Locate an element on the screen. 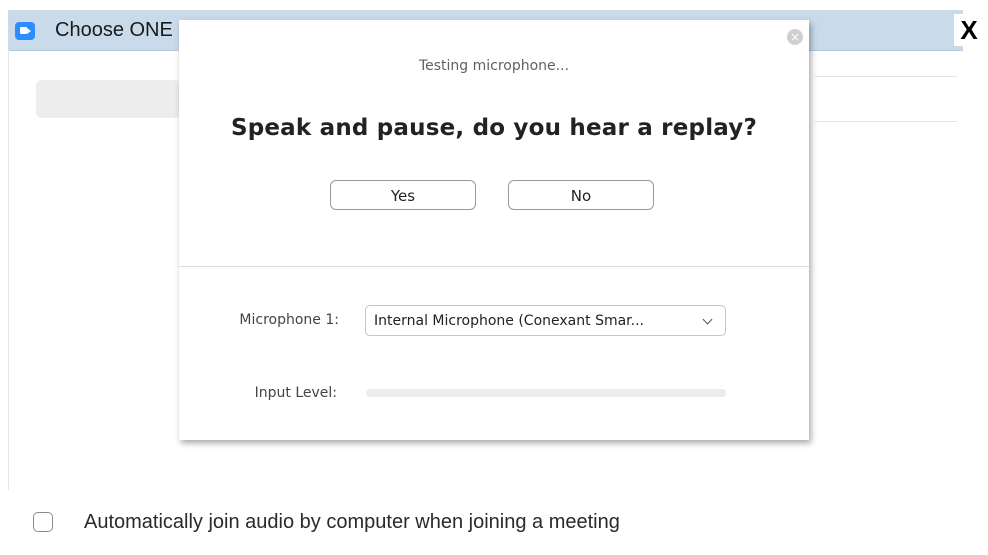 This screenshot has height=555, width=988. blurred-background-field is located at coordinates (108, 99).